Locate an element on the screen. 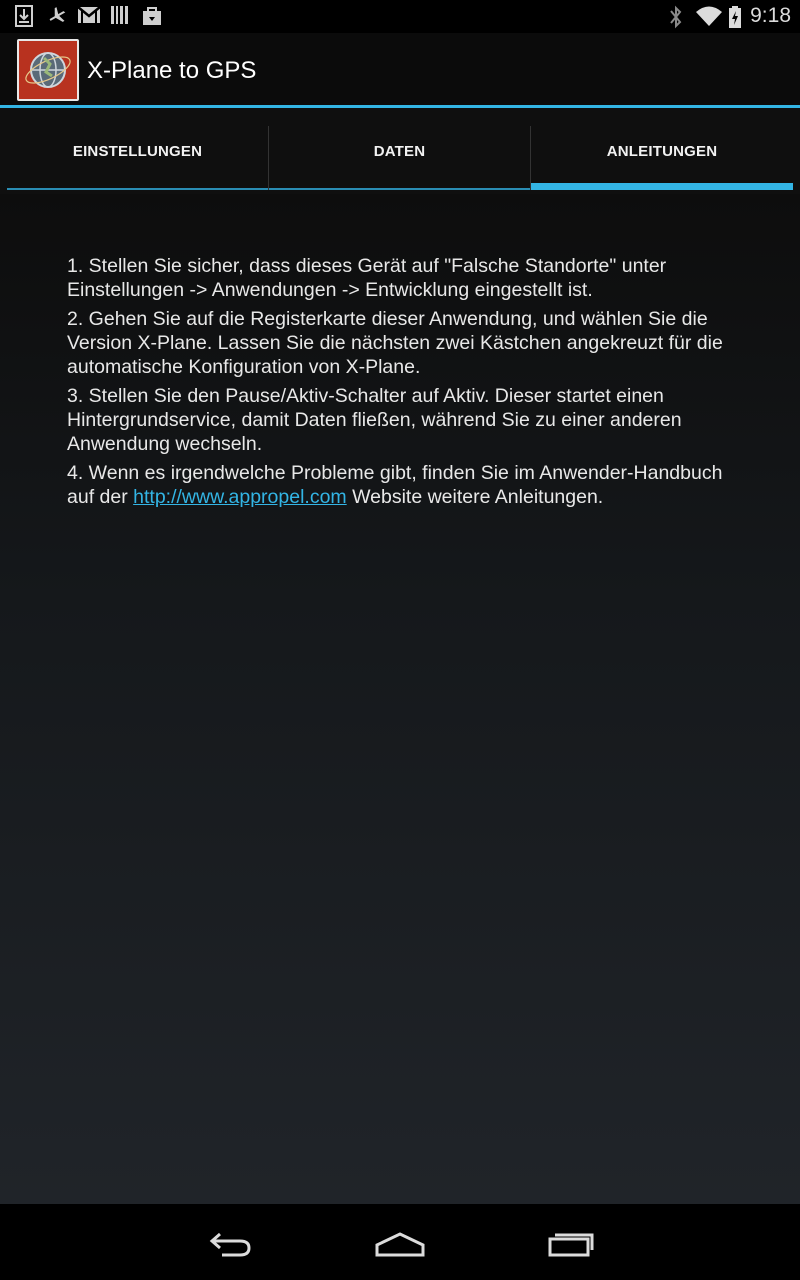 Image resolution: width=800 pixels, height=1280 pixels. back-icon is located at coordinates (230, 1244).